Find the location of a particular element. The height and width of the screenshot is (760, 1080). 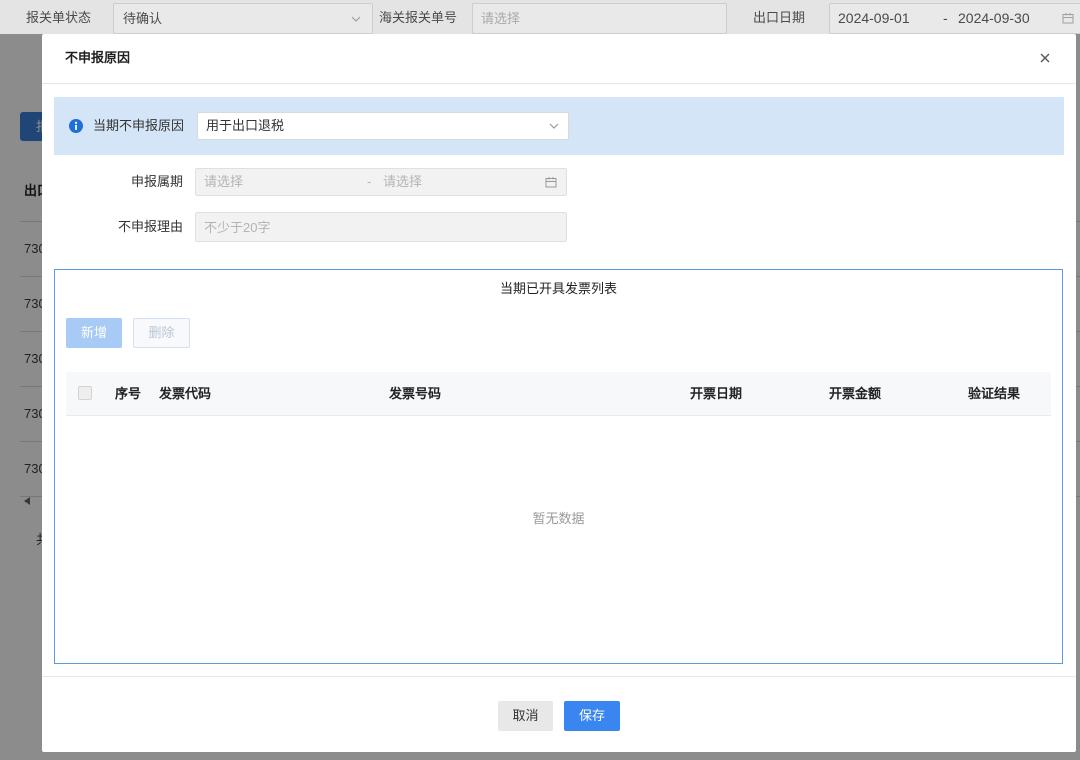

explanation-label: 不申报理由 is located at coordinates (150, 226).